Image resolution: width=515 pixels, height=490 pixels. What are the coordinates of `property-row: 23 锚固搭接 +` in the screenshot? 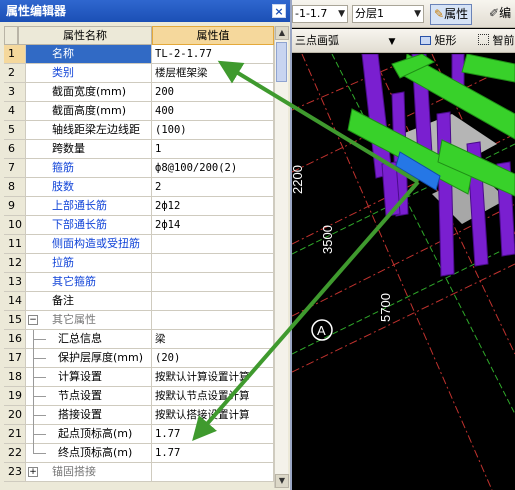 It's located at (139, 472).